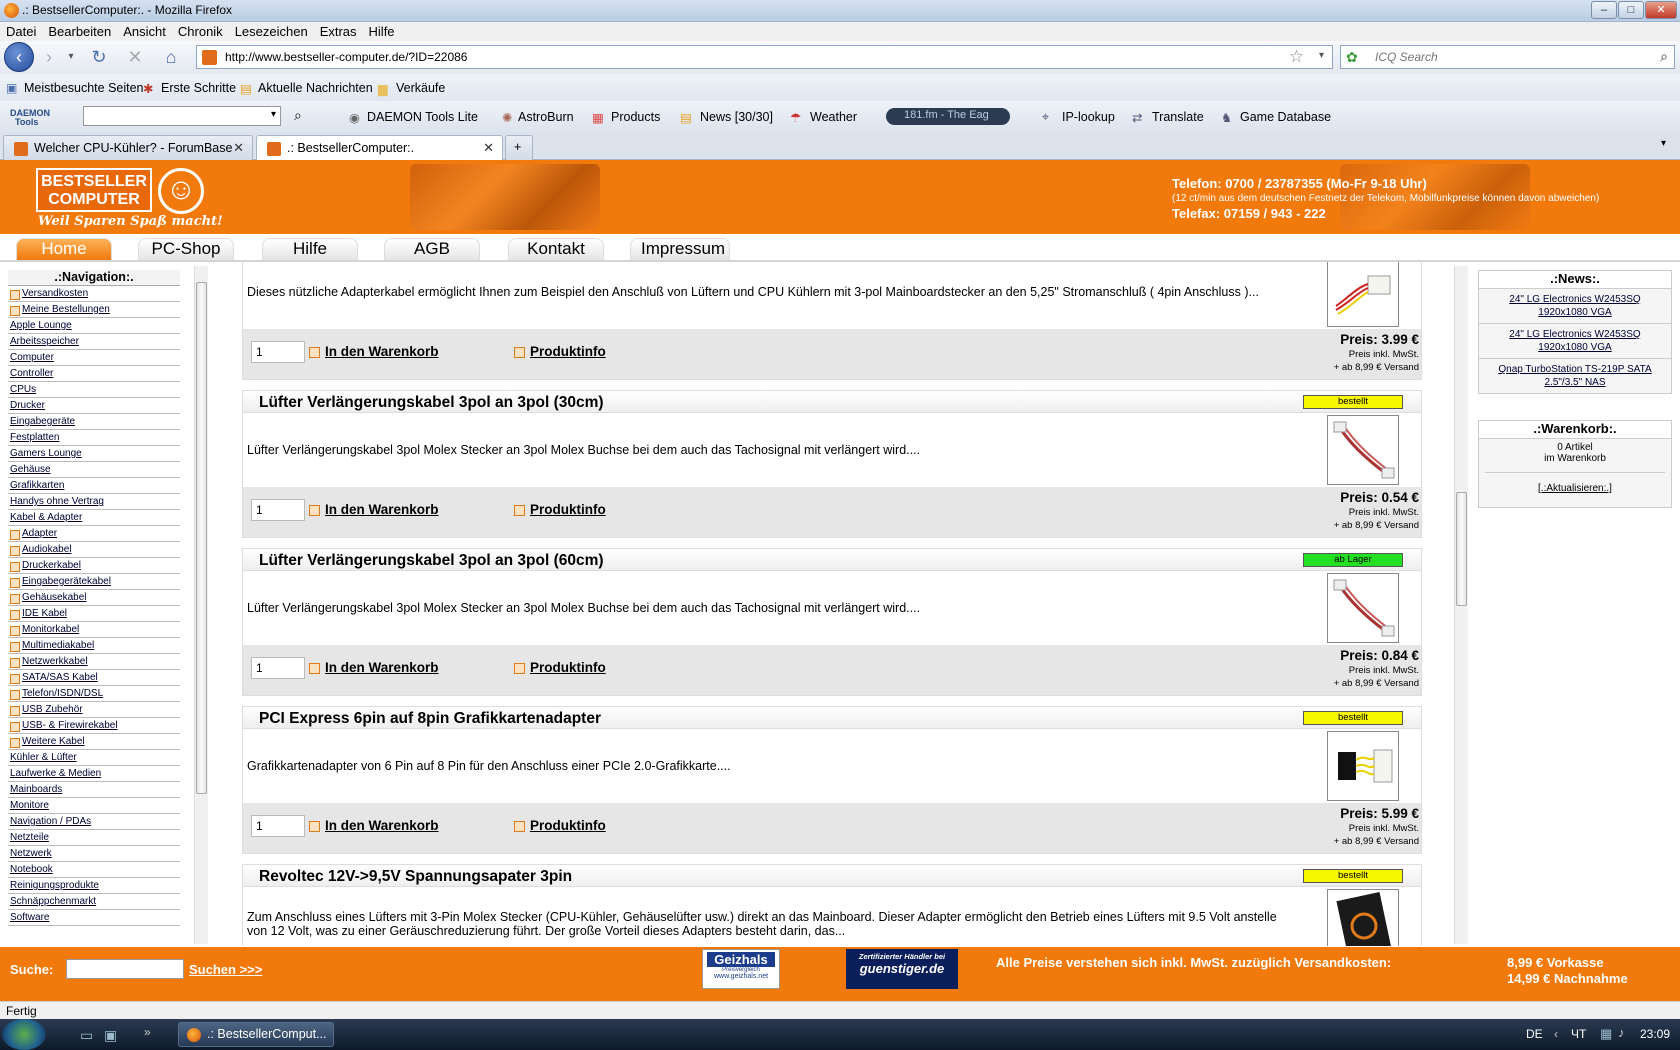  What do you see at coordinates (556, 249) in the screenshot?
I see `menu-kontakt: Kontakt` at bounding box center [556, 249].